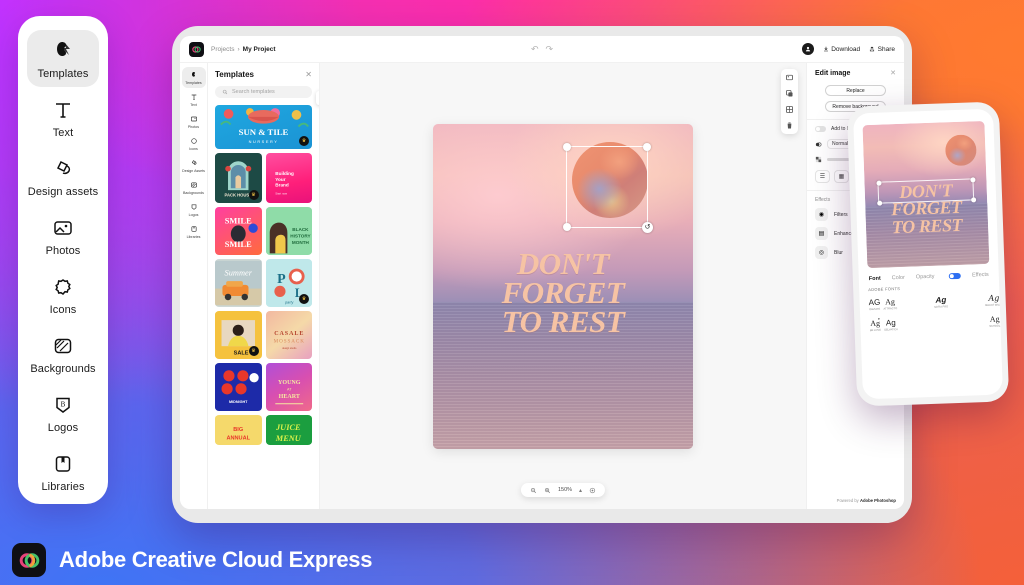 Image resolution: width=1024 pixels, height=585 pixels. Describe the element at coordinates (193, 77) in the screenshot. I see `sidebar-item-templates: Templates` at that location.